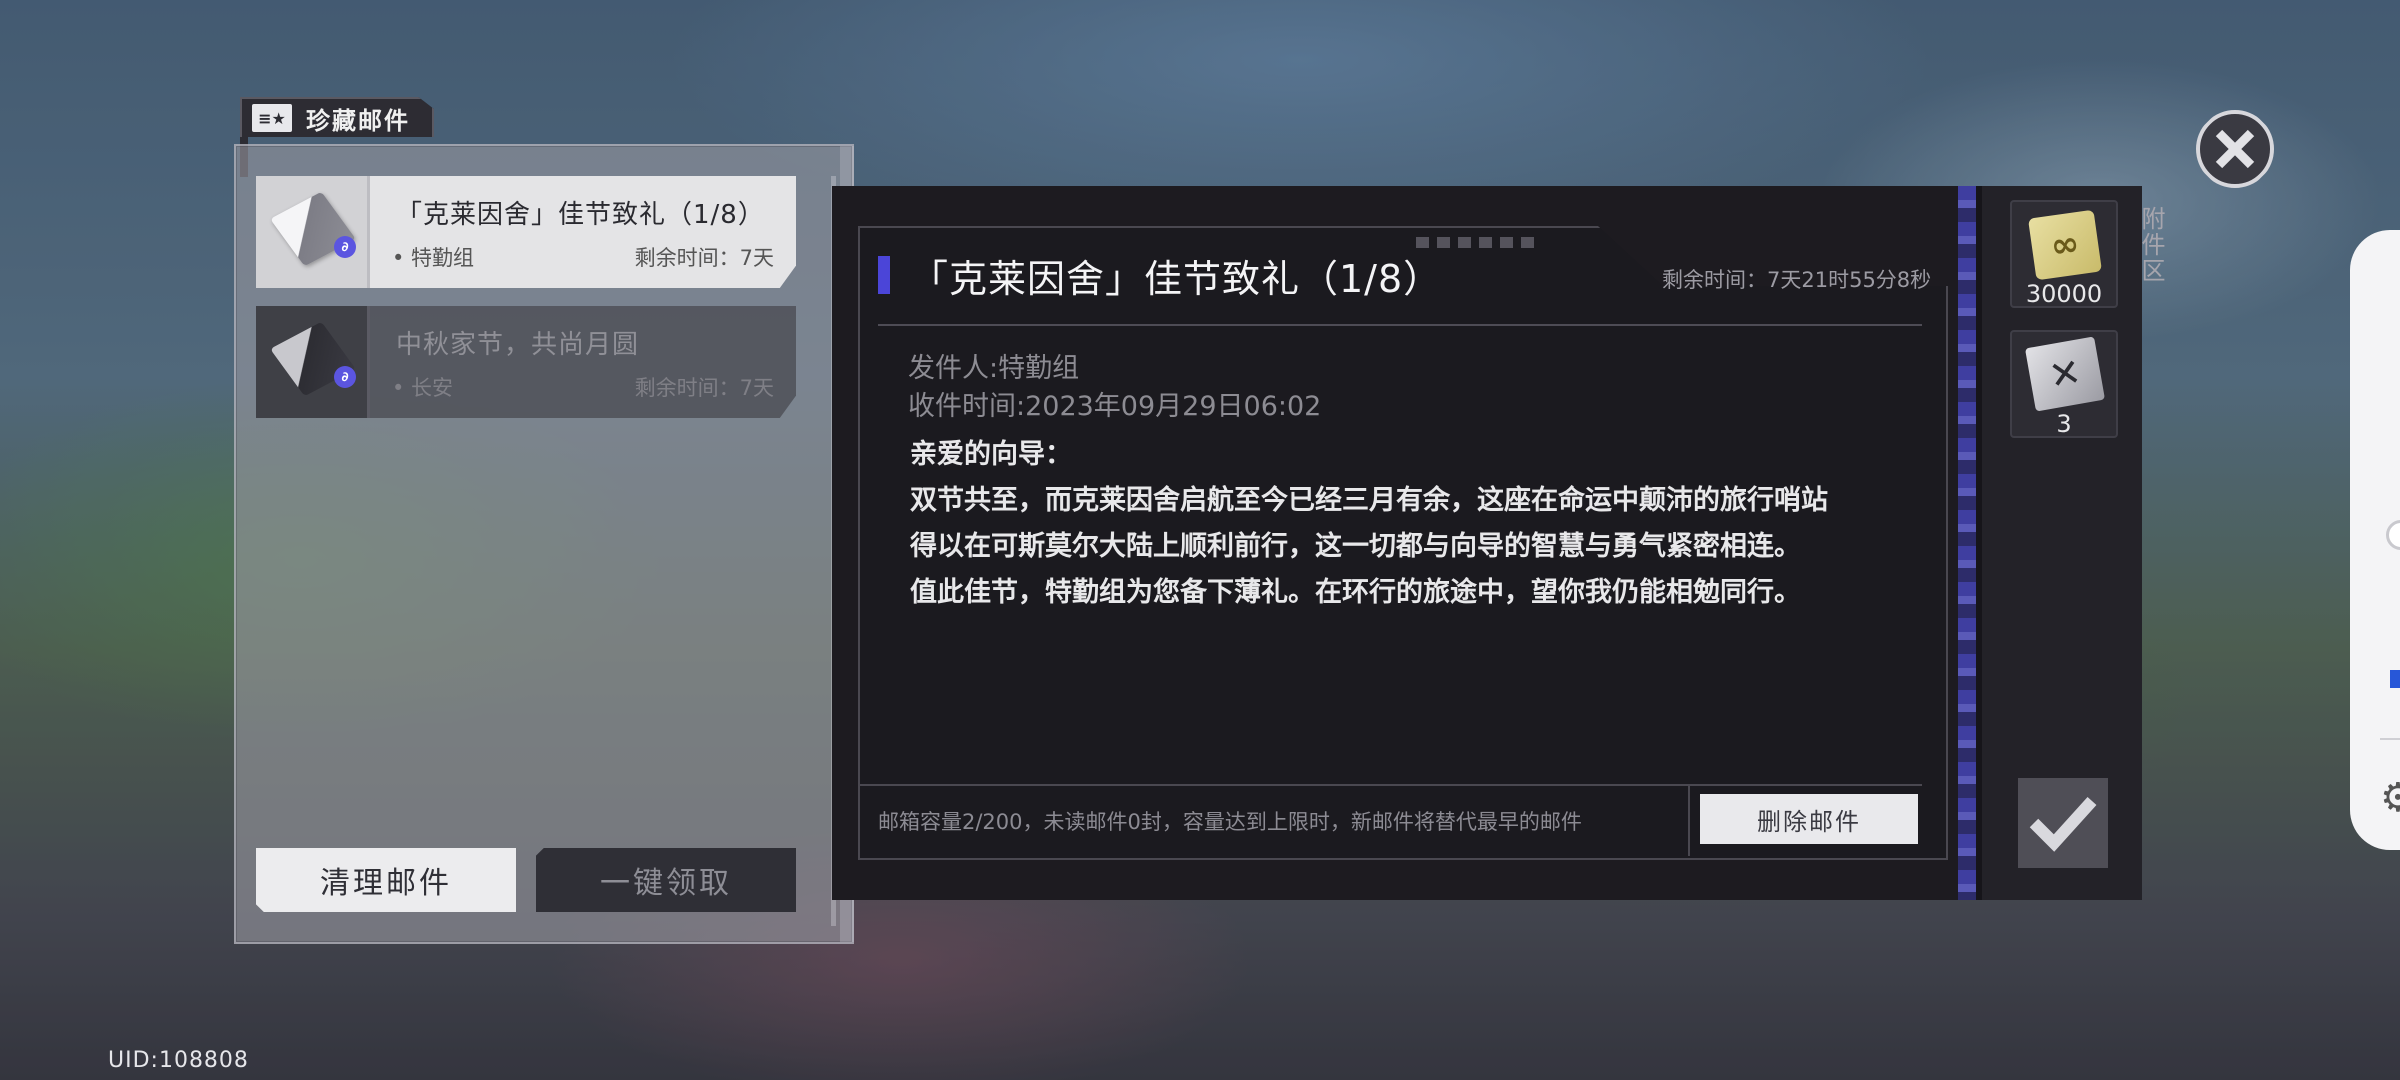 This screenshot has height=1080, width=2400. What do you see at coordinates (1355, 592) in the screenshot?
I see `mail-body-line: 值此佳节，特勤组为您备下薄礼。在环行的旅途中，望你我仍能相勉同行。` at bounding box center [1355, 592].